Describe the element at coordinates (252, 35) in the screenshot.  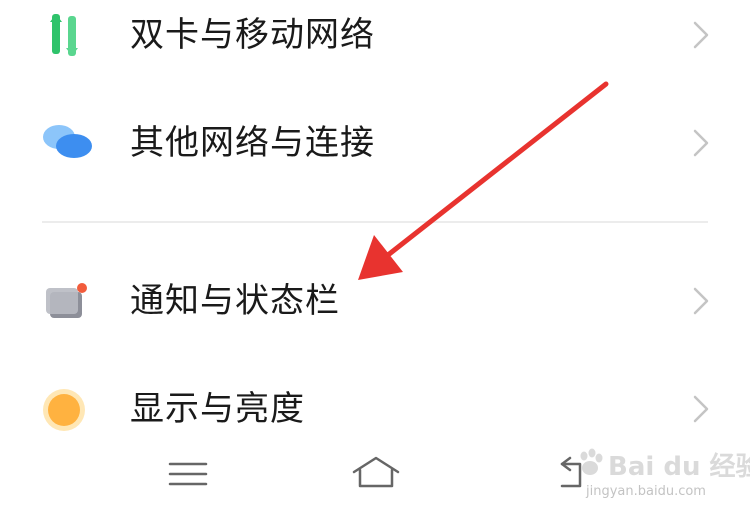
I see `settings-item-label: 双卡与移动网络` at that location.